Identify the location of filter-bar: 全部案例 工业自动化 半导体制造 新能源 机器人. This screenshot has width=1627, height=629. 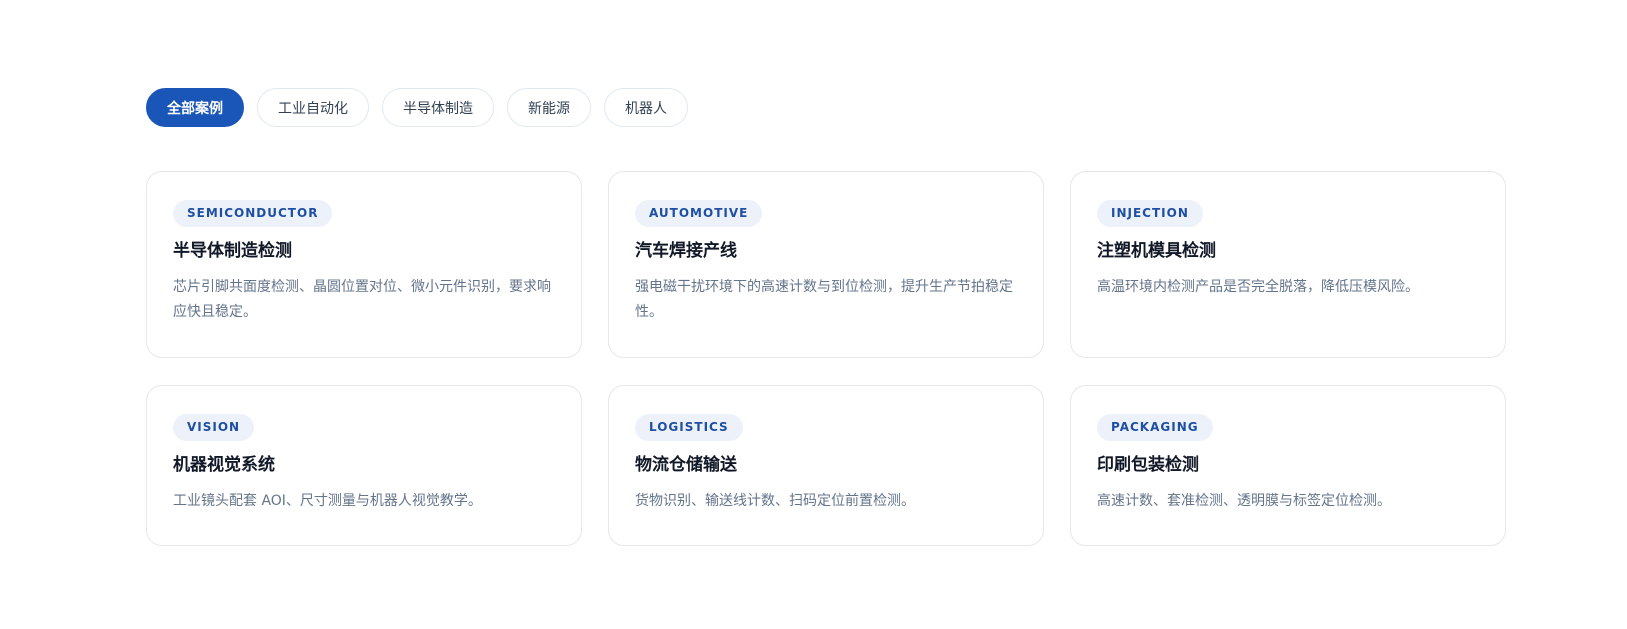
(417, 107).